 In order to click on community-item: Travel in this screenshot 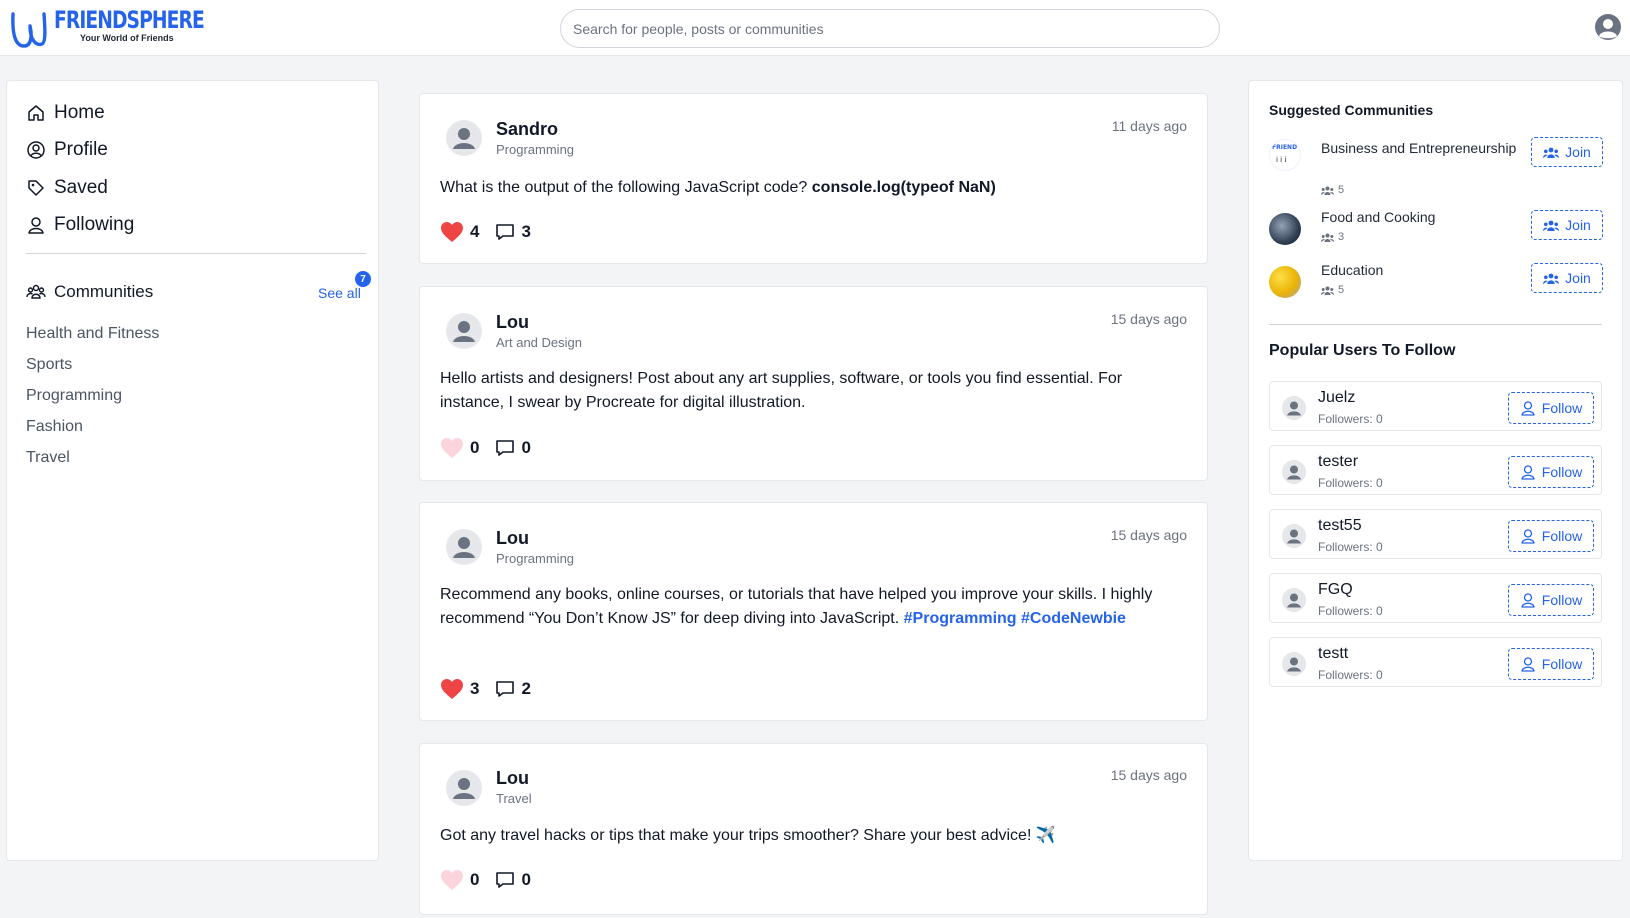, I will do `click(48, 458)`.